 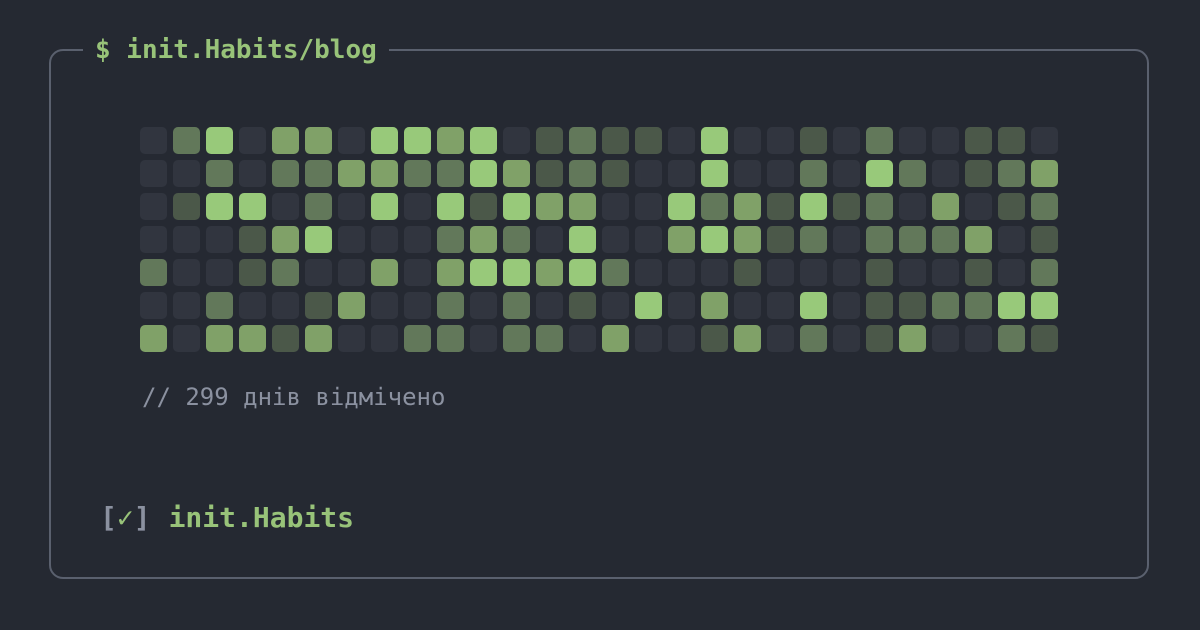 I want to click on days-count-note: // 299 днів відмічено, so click(x=294, y=397).